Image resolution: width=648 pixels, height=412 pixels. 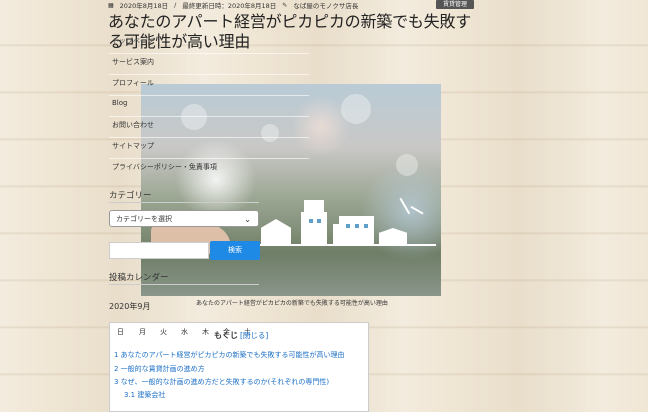 I want to click on toc-item: 2 一般的な賃貸計画の進め方, so click(x=159, y=369).